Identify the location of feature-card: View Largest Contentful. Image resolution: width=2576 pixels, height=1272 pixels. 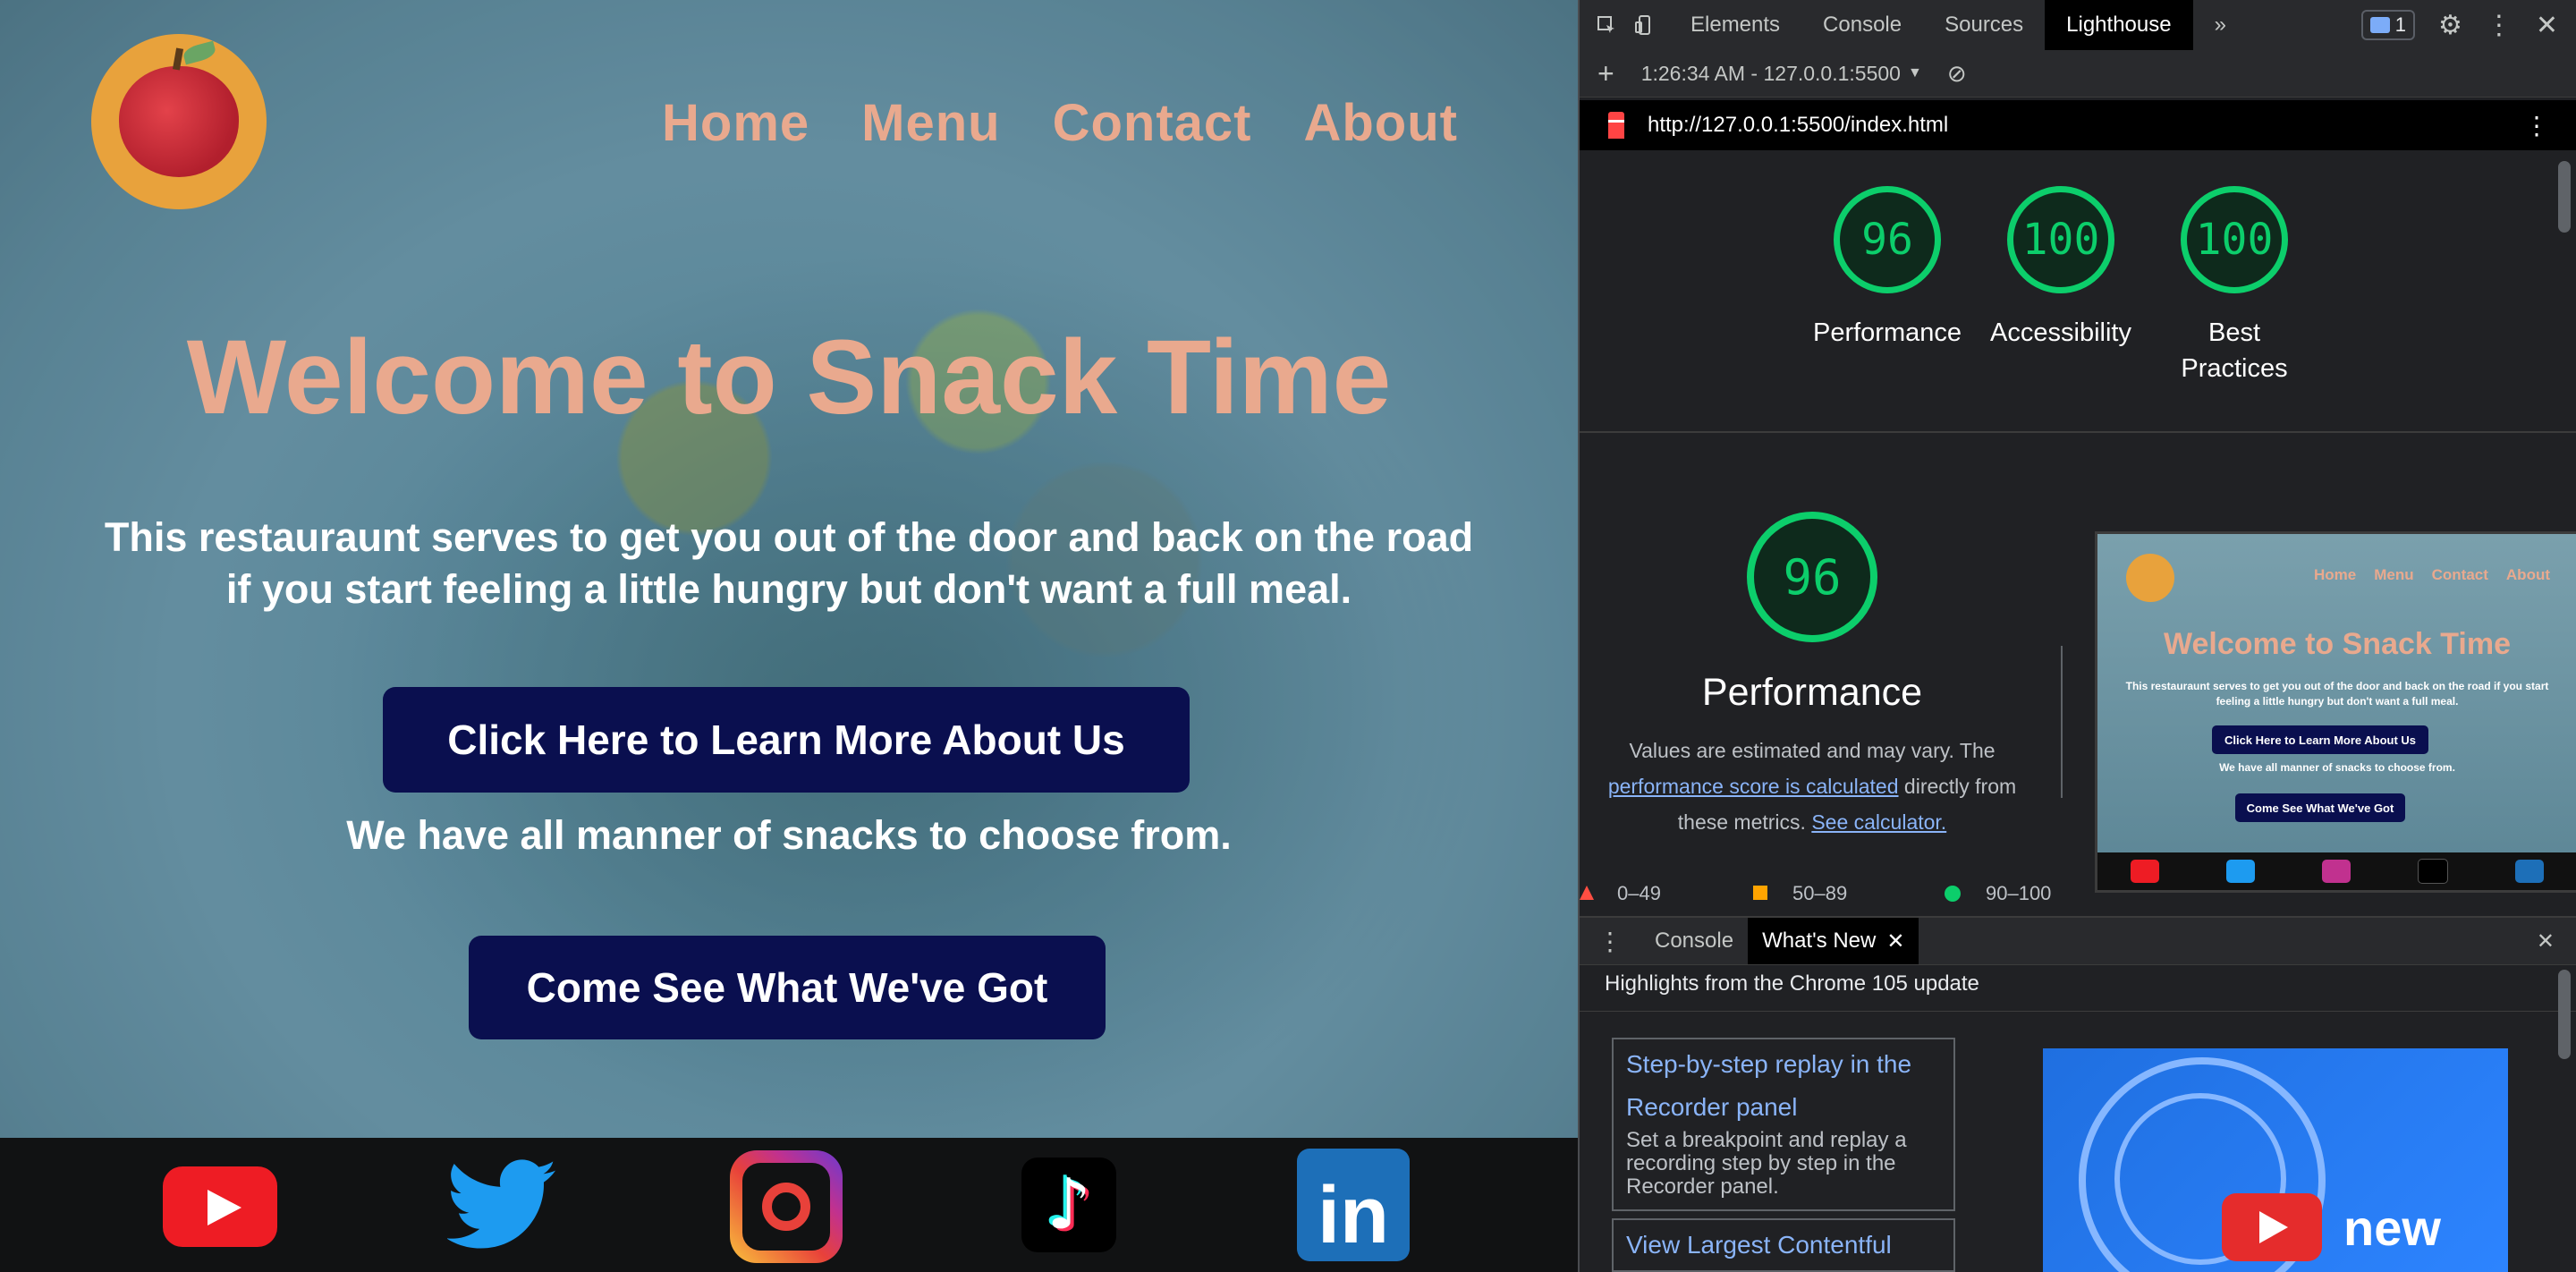
(1783, 1245).